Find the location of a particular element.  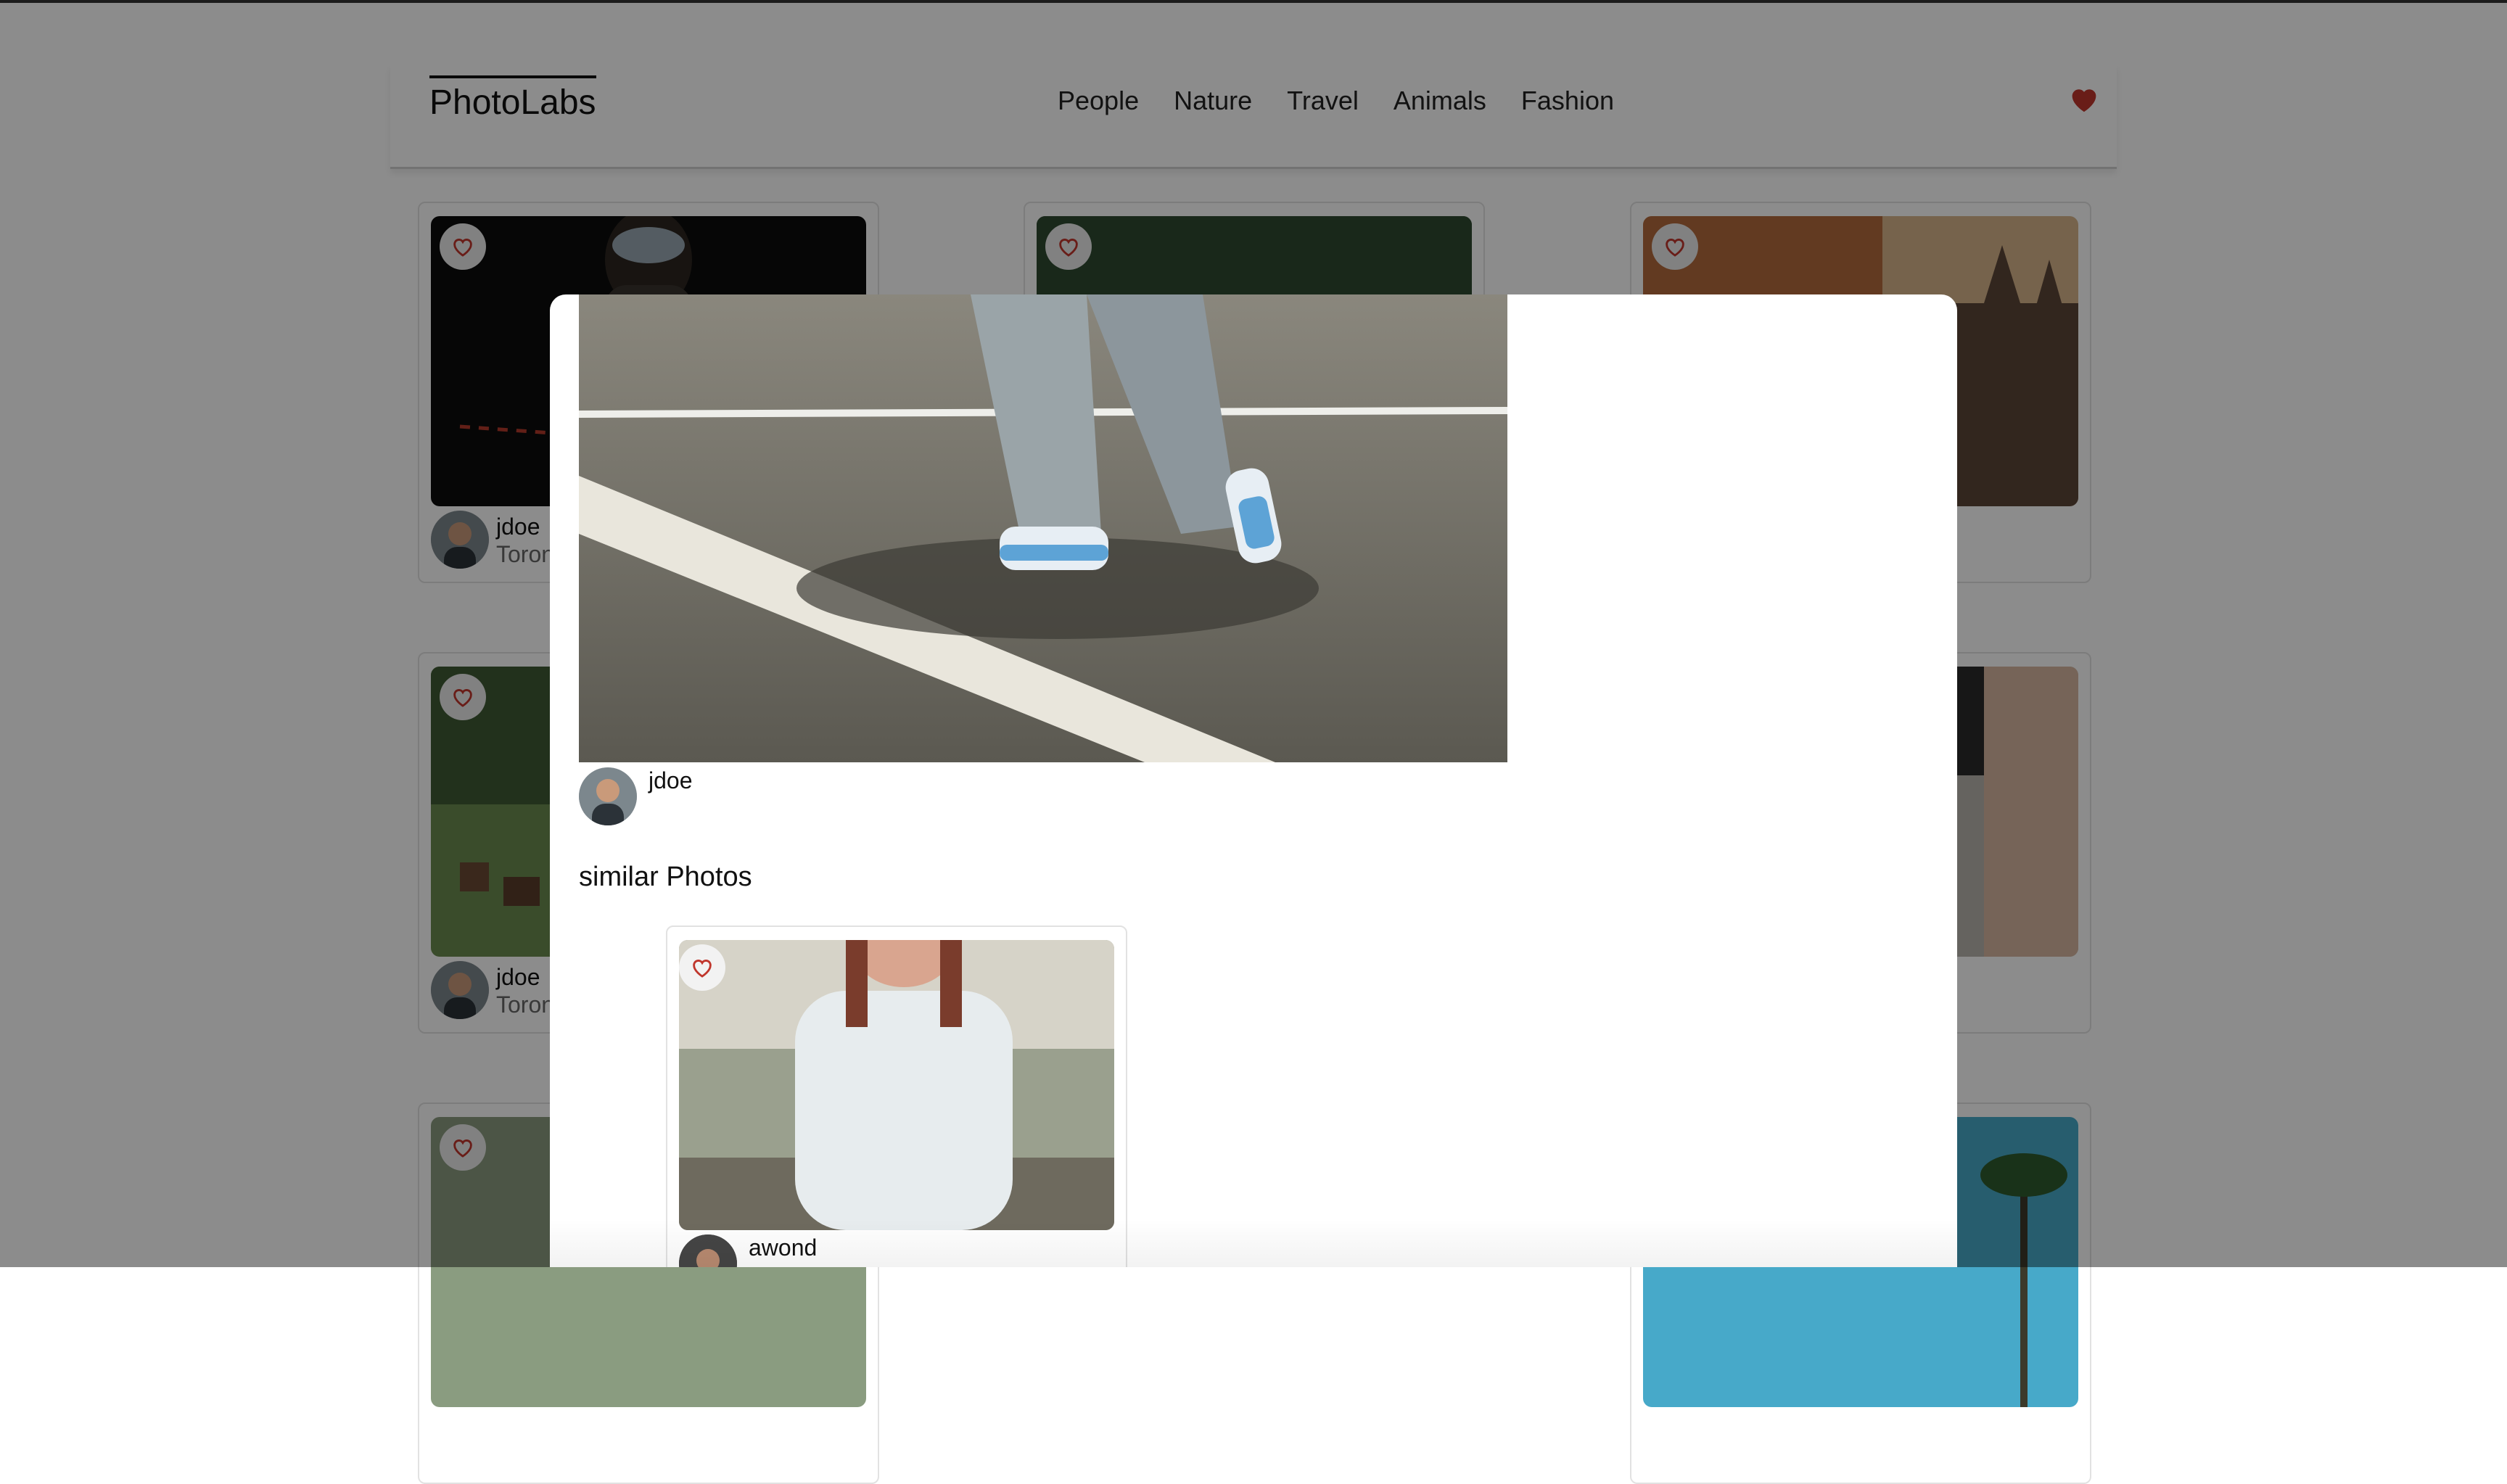

selected-photo is located at coordinates (1043, 528).